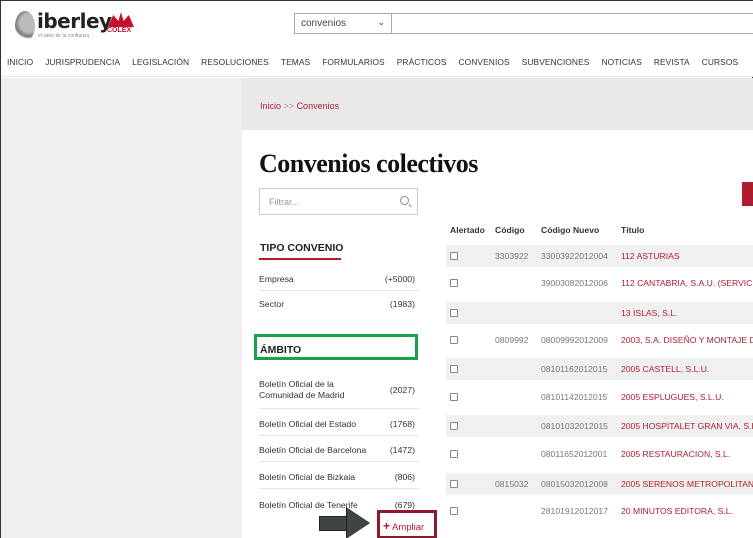 Image resolution: width=753 pixels, height=538 pixels. I want to click on nav-item-convenios: CONVENIOS, so click(484, 62).